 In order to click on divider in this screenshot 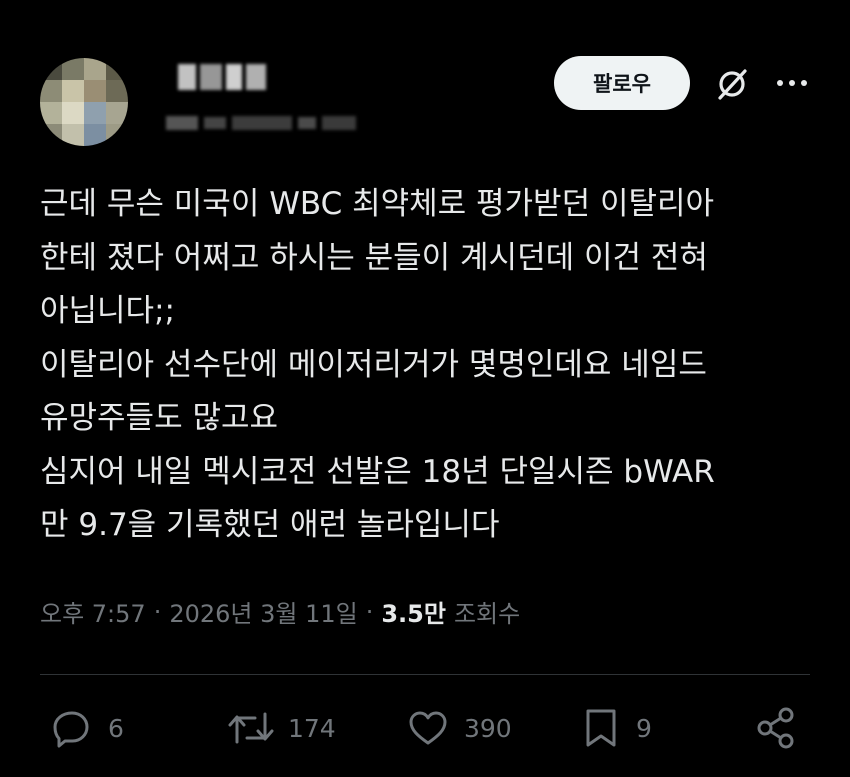, I will do `click(425, 674)`.